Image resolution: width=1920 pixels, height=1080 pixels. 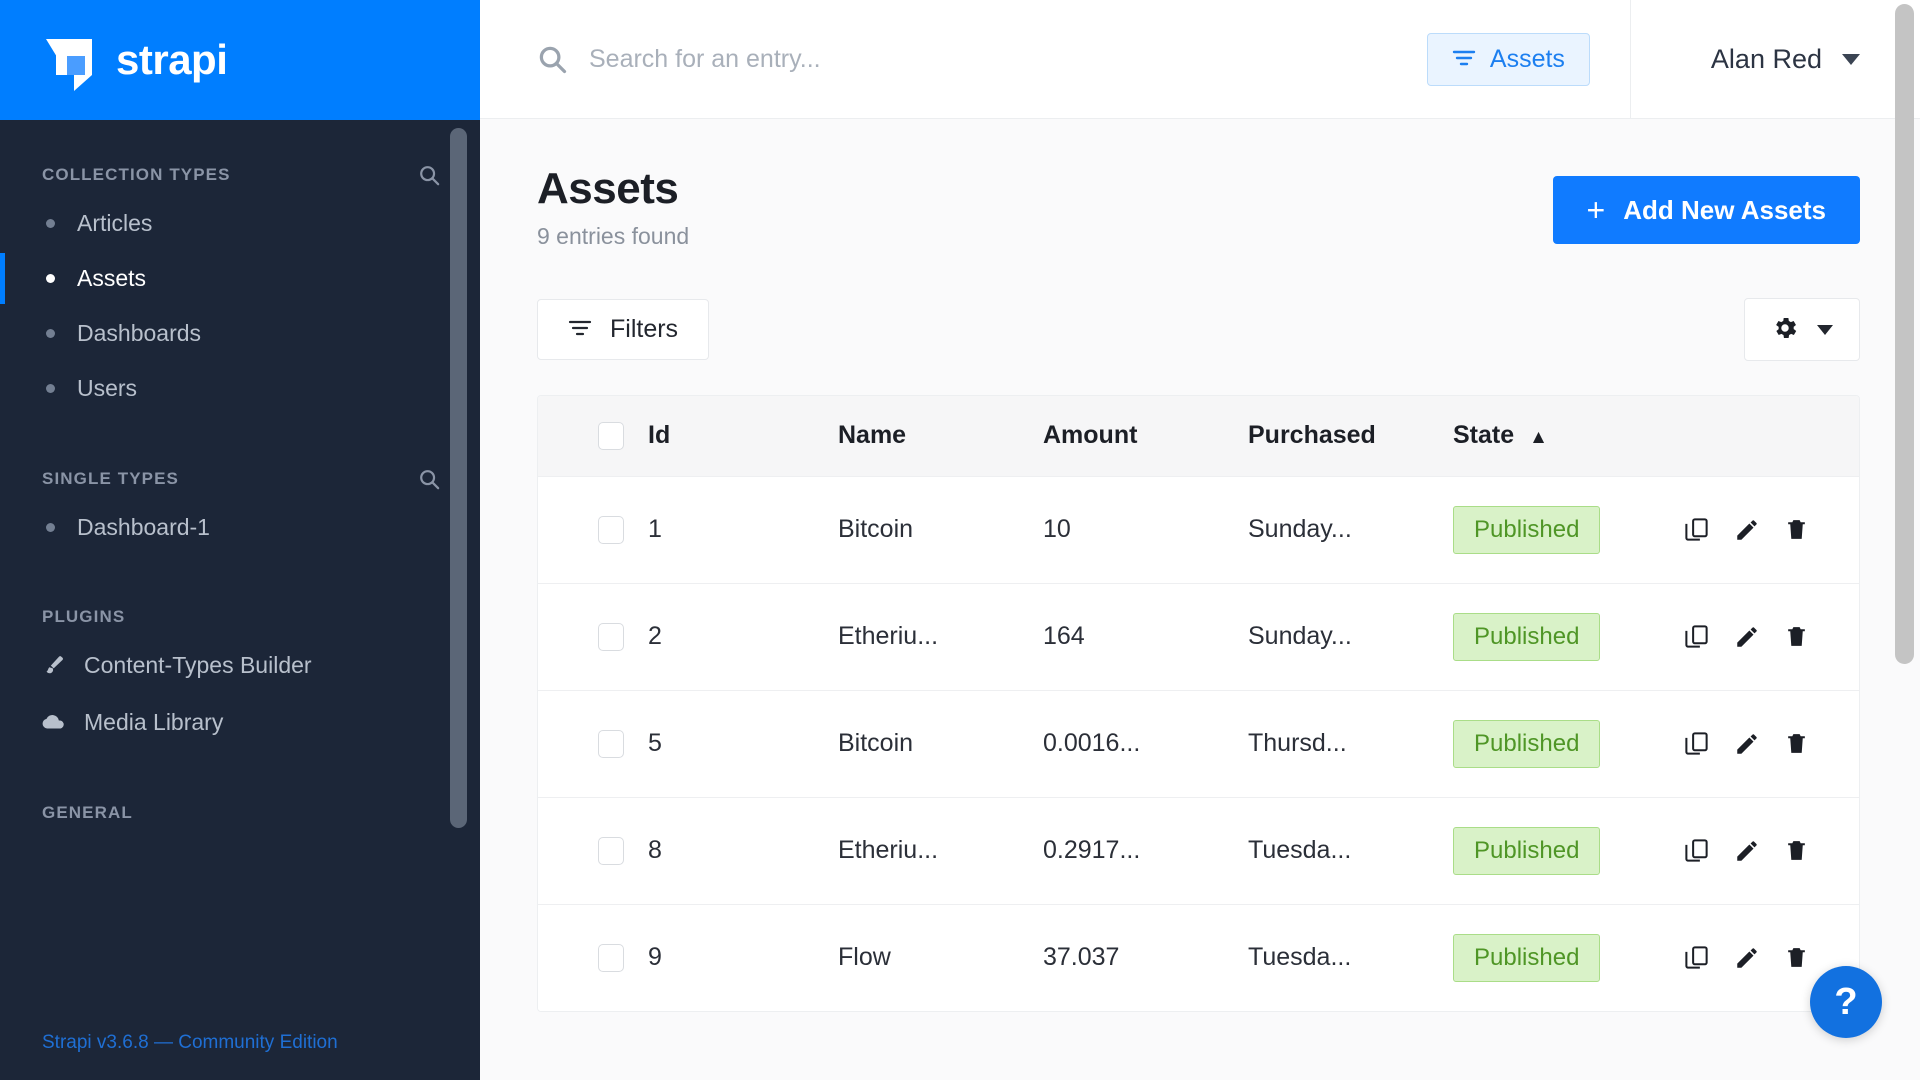 What do you see at coordinates (240, 722) in the screenshot?
I see `sidebar-item-media-library: Media Library` at bounding box center [240, 722].